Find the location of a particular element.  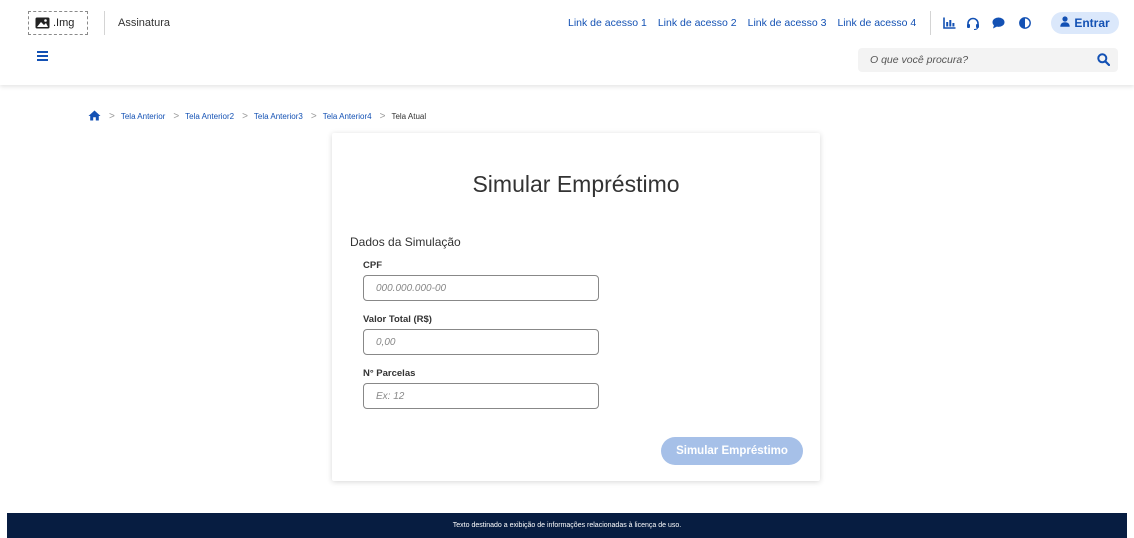

image-icon is located at coordinates (42, 23).